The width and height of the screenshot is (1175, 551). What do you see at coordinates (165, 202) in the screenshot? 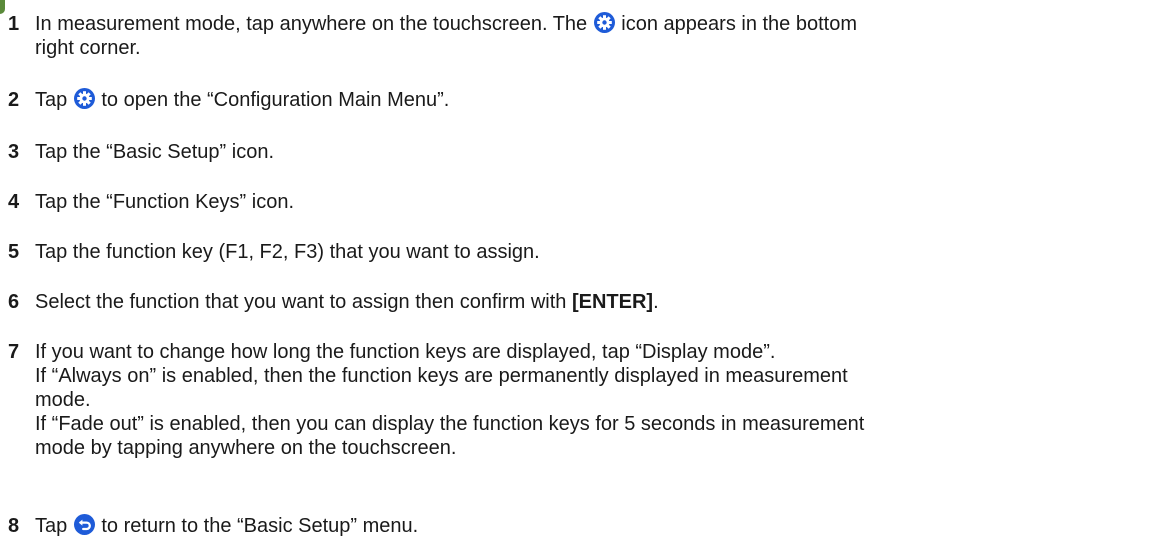
I see `step-line: Tap the “Function Keys” icon.` at bounding box center [165, 202].